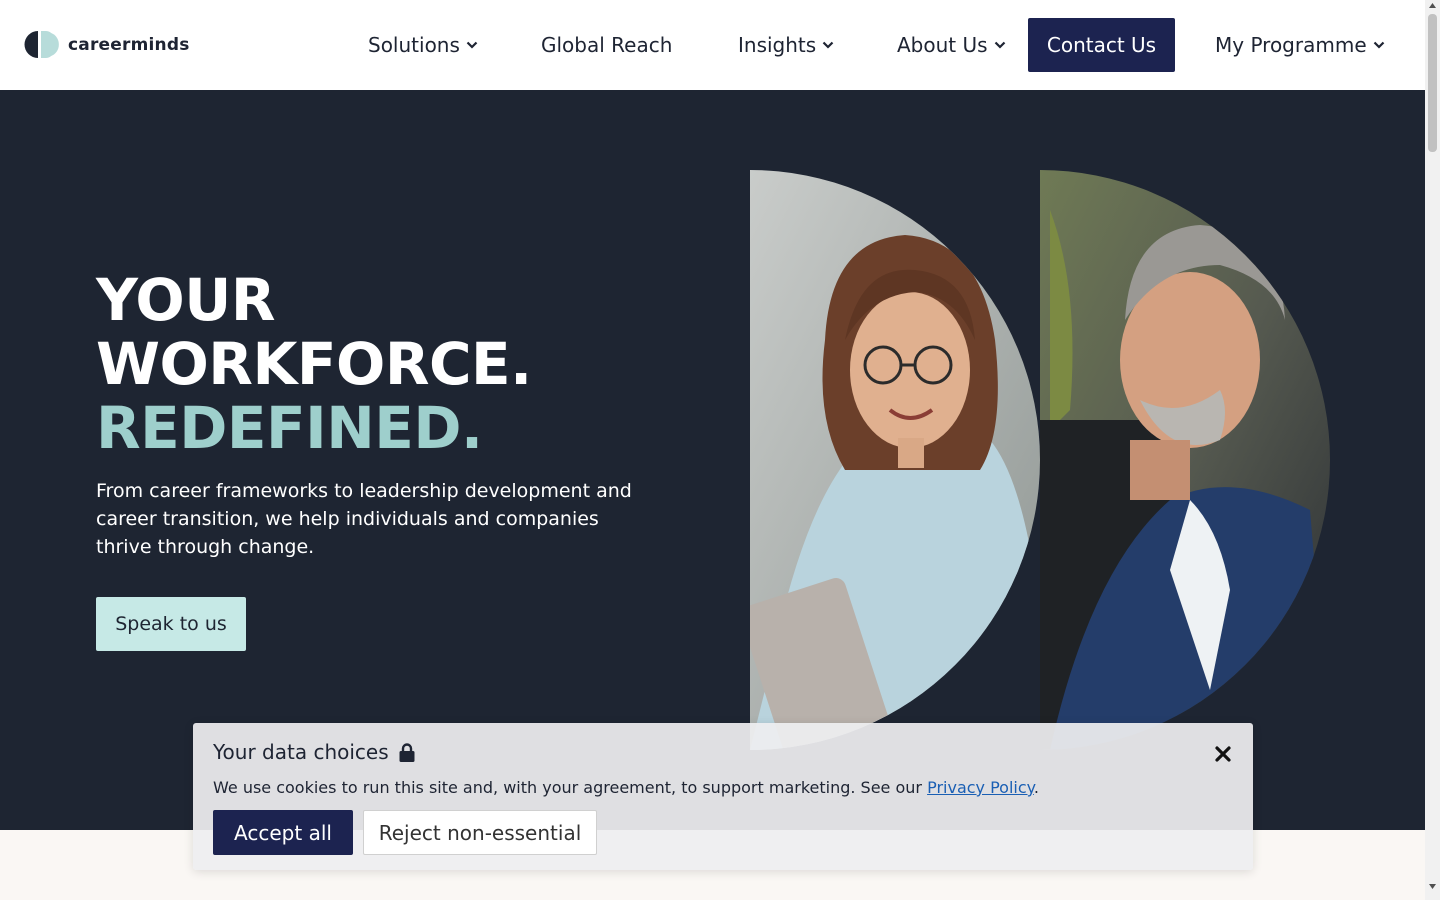  What do you see at coordinates (480, 832) in the screenshot?
I see `reject-non-essential-button: Reject non-essential` at bounding box center [480, 832].